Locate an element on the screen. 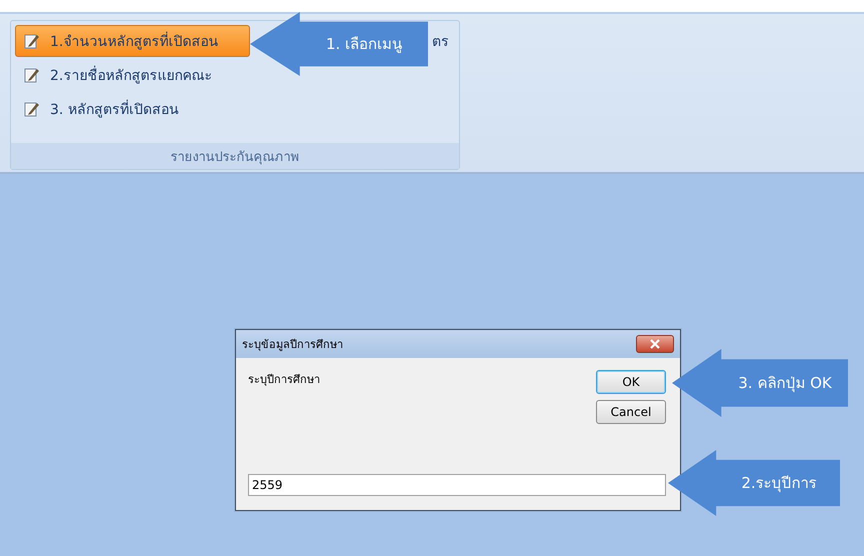  input-field: 2559 is located at coordinates (457, 485).